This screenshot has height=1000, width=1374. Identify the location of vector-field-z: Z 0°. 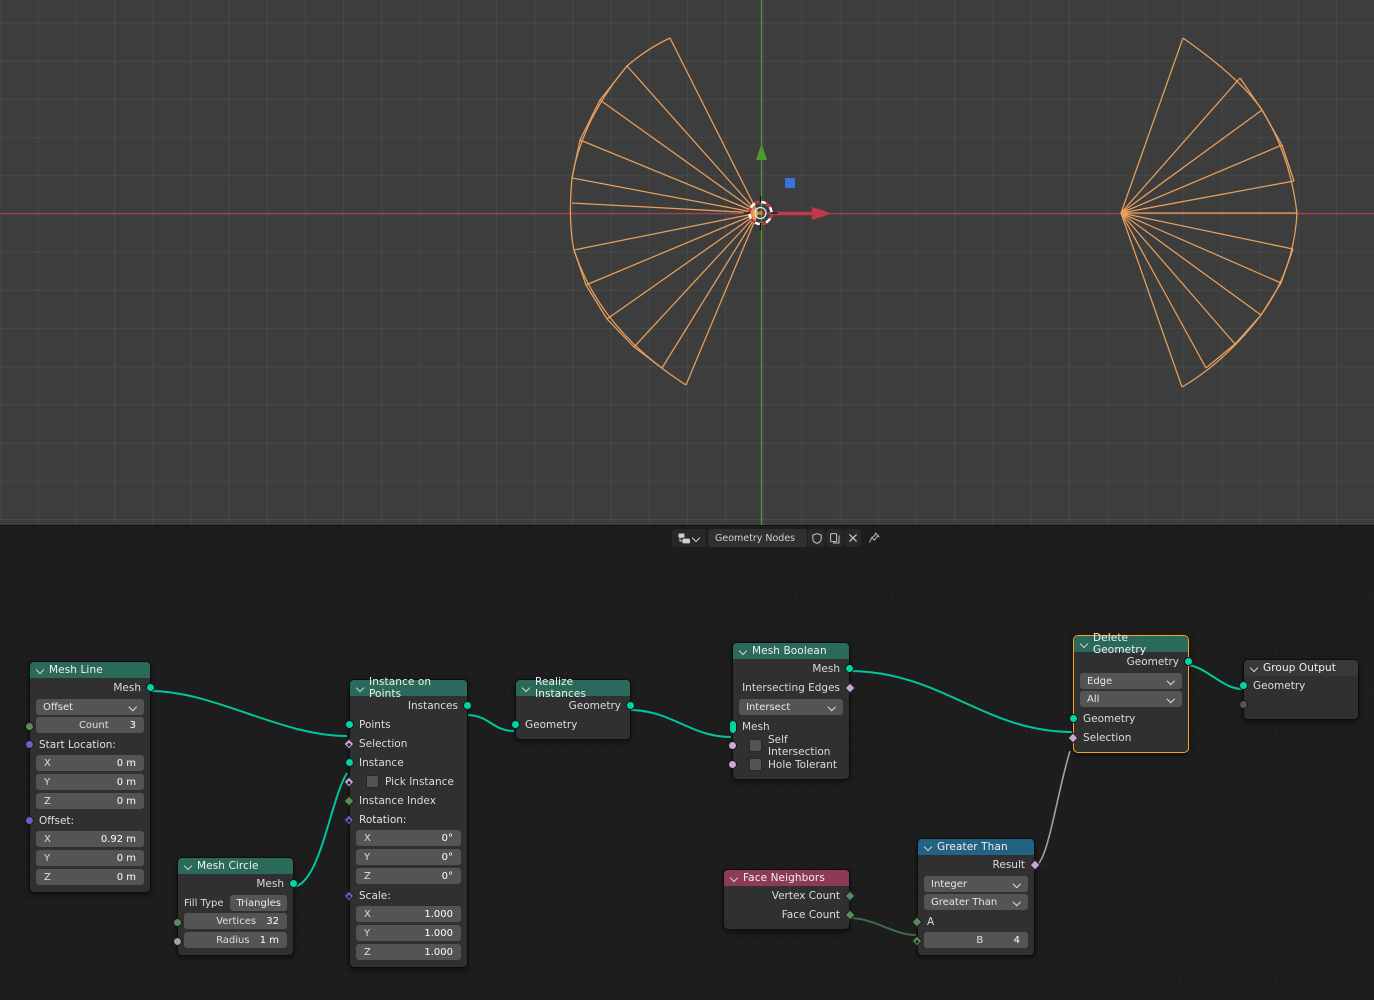
(408, 876).